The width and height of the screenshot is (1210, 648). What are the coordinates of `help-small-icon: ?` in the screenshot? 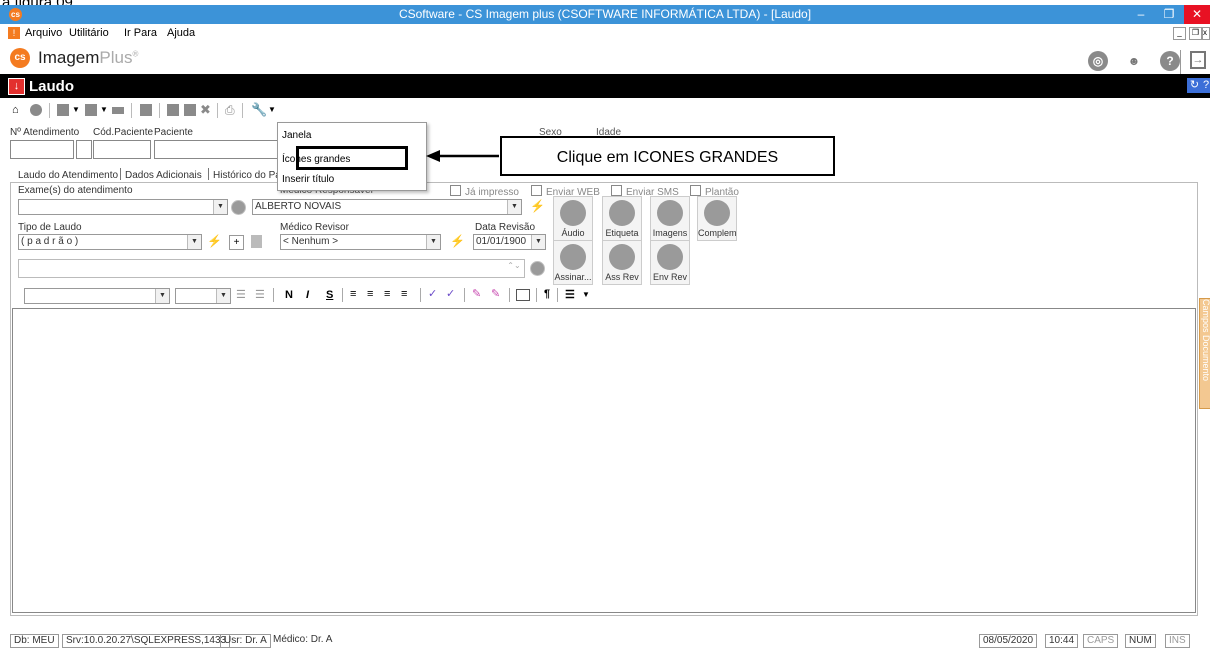 It's located at (1206, 85).